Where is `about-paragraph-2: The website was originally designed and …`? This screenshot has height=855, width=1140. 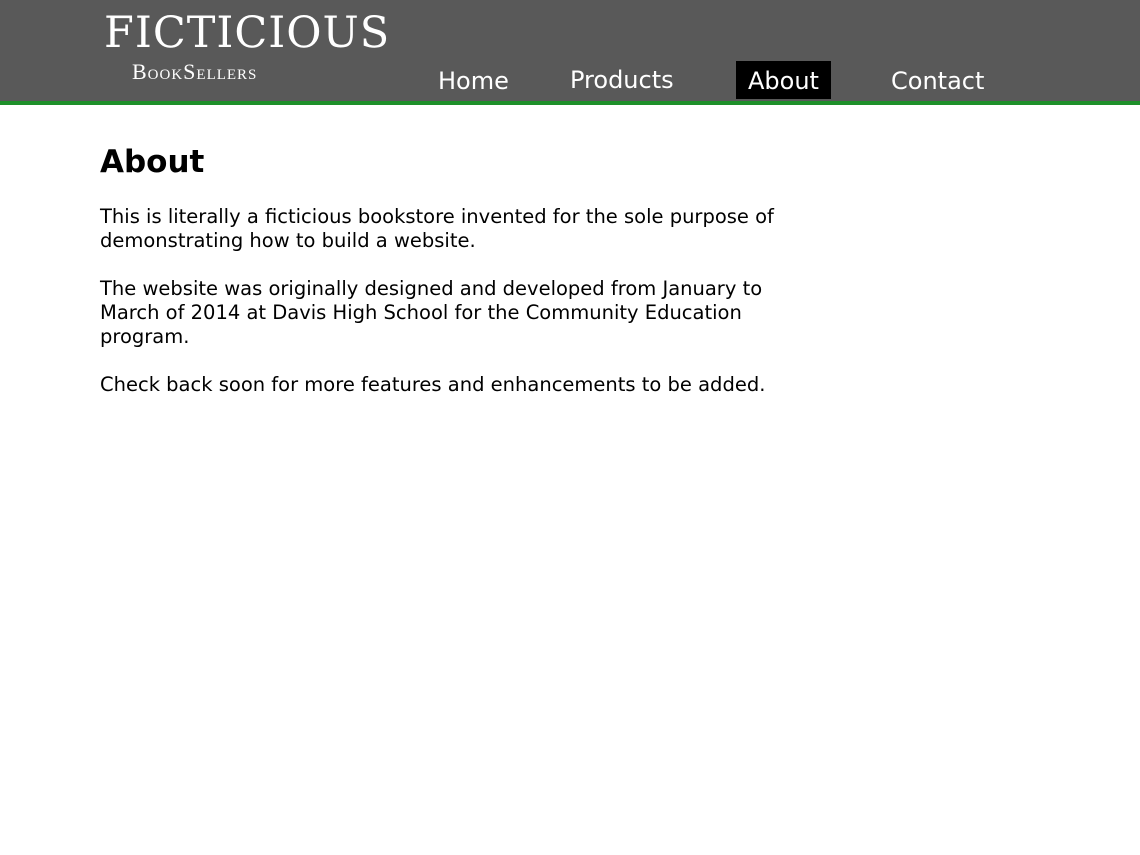 about-paragraph-2: The website was originally designed and … is located at coordinates (431, 312).